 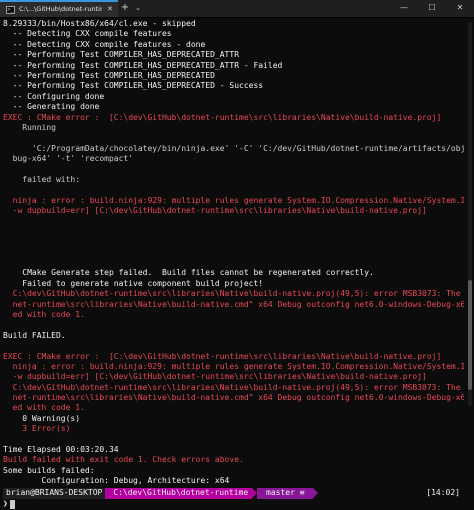 I want to click on terminal-line: -- Detecting CXX compile features, so click(x=87, y=34).